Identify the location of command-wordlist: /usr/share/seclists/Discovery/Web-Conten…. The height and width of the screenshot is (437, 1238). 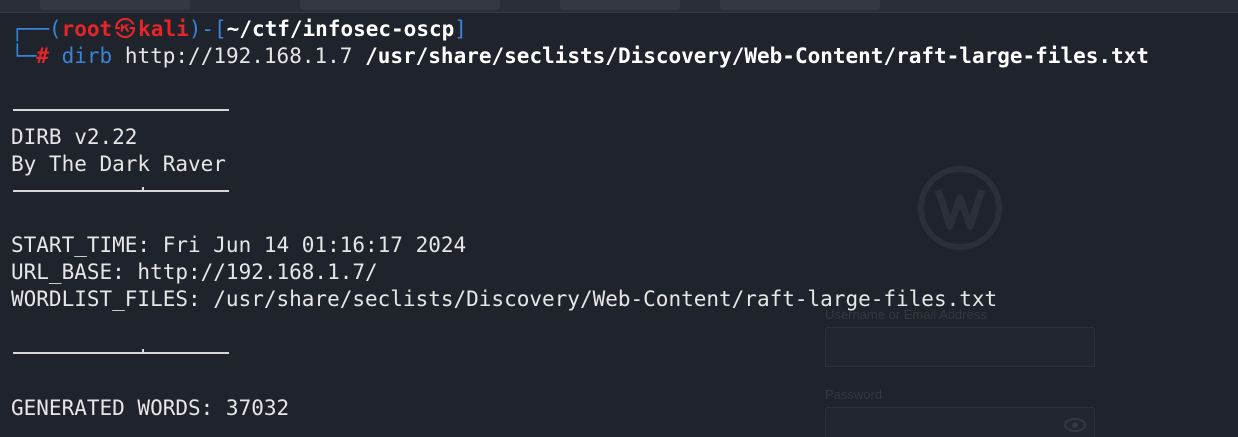
(757, 56).